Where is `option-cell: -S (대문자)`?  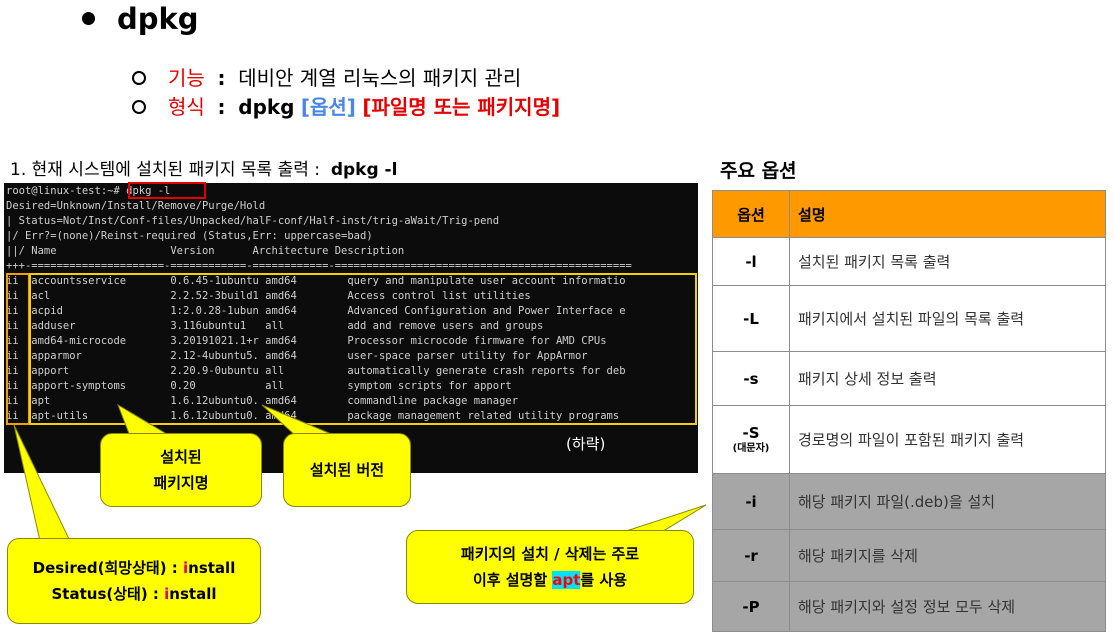 option-cell: -S (대문자) is located at coordinates (751, 439).